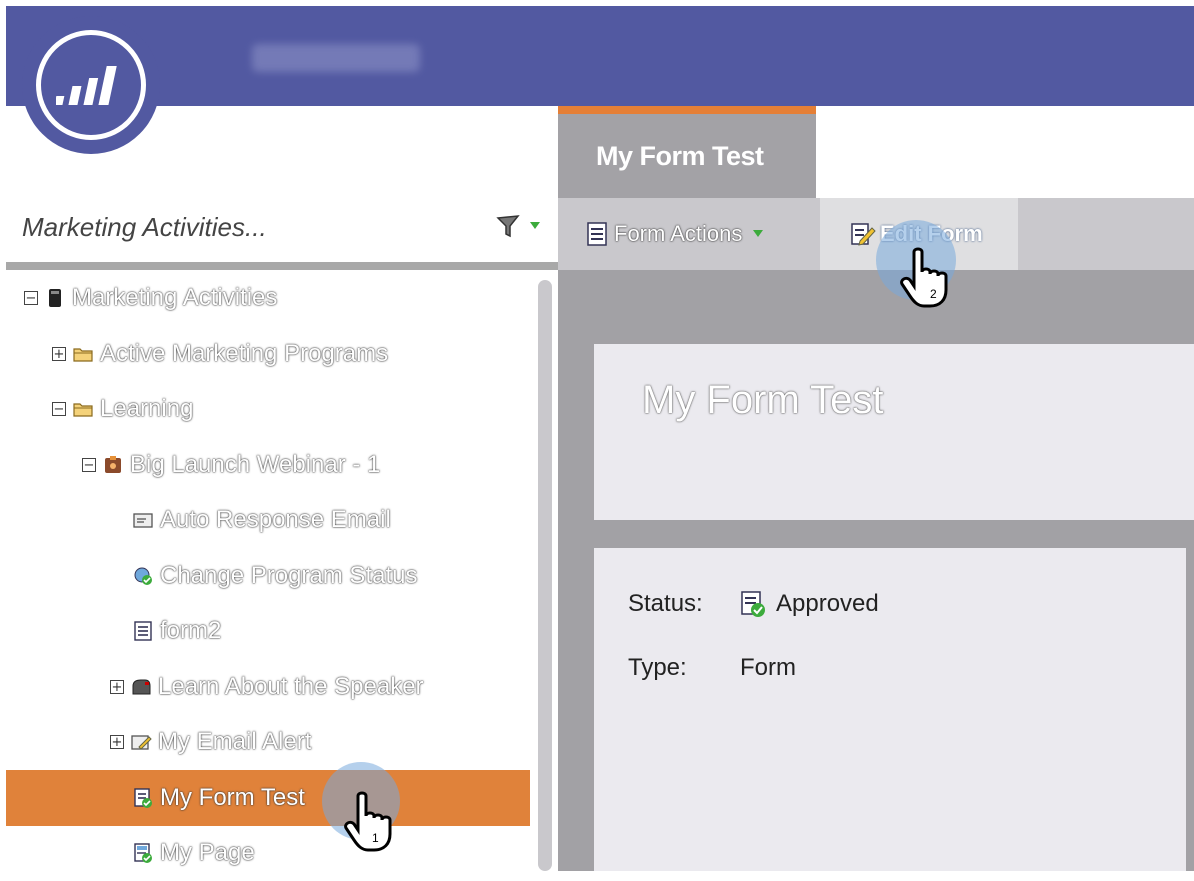 The image size is (1194, 881). What do you see at coordinates (275, 519) in the screenshot?
I see `tree-item-label: Auto Response Email` at bounding box center [275, 519].